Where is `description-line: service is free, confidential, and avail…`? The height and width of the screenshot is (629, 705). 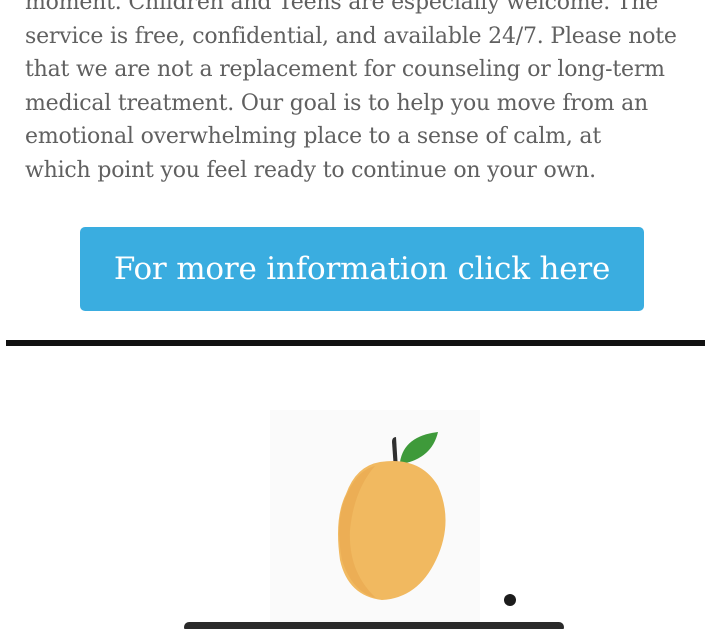 description-line: service is free, confidential, and avail… is located at coordinates (351, 36).